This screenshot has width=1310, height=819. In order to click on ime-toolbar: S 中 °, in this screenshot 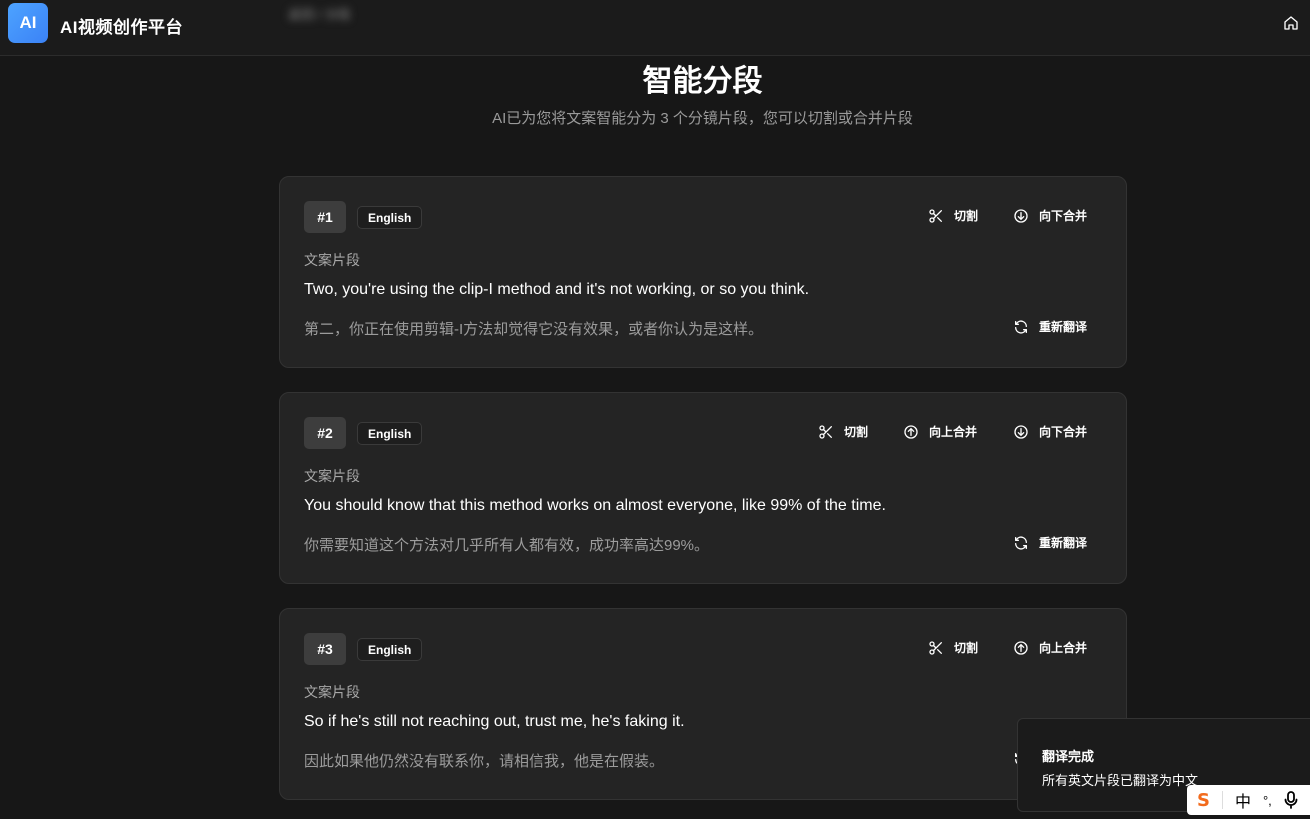, I will do `click(1248, 800)`.